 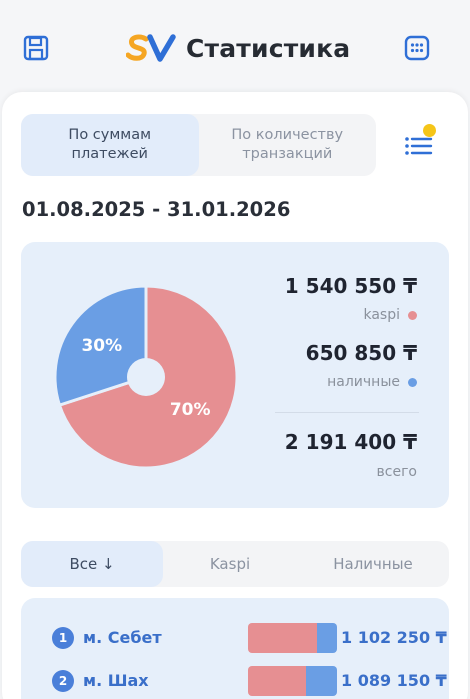 I want to click on item-name: м. Шах, so click(x=116, y=680).